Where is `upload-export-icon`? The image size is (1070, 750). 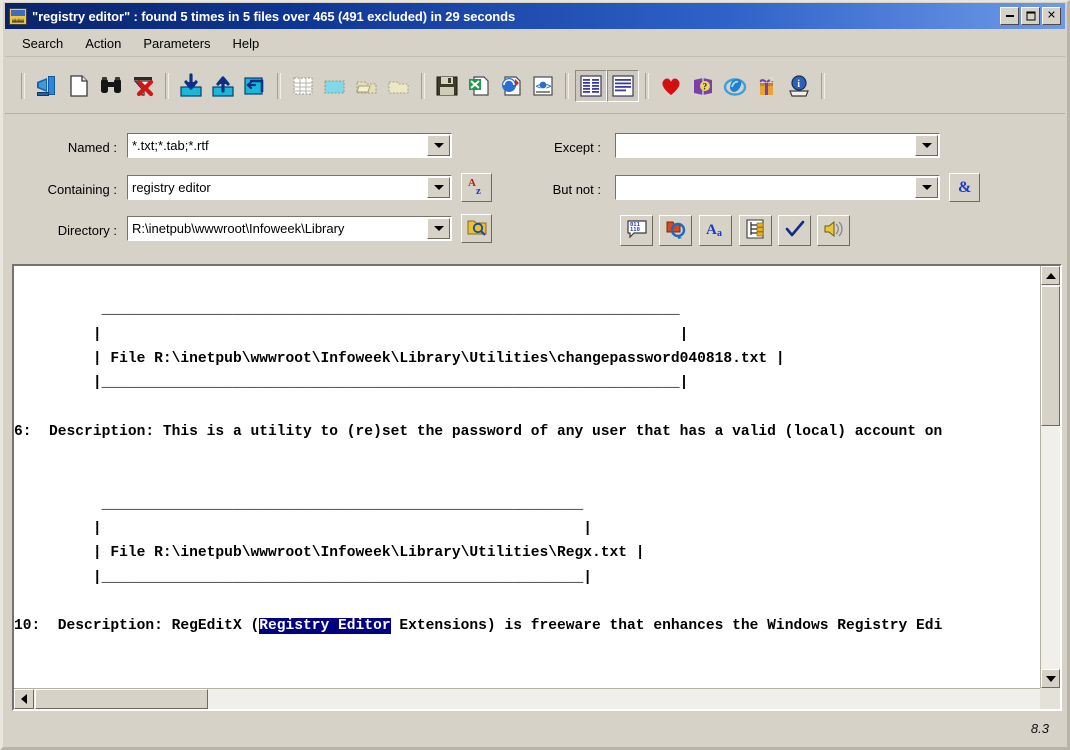 upload-export-icon is located at coordinates (223, 86).